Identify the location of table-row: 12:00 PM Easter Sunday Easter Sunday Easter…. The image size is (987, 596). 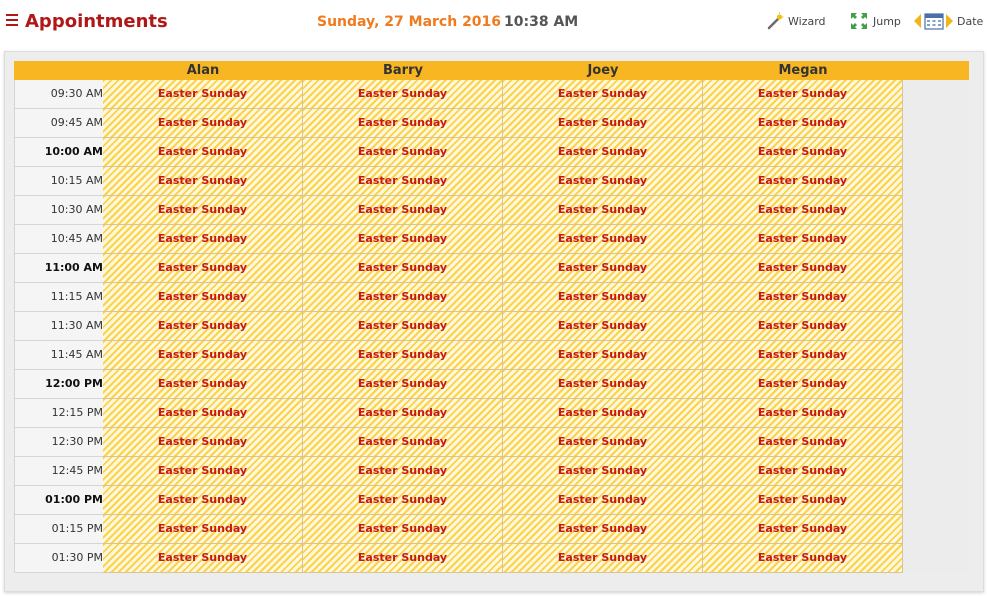
(459, 384).